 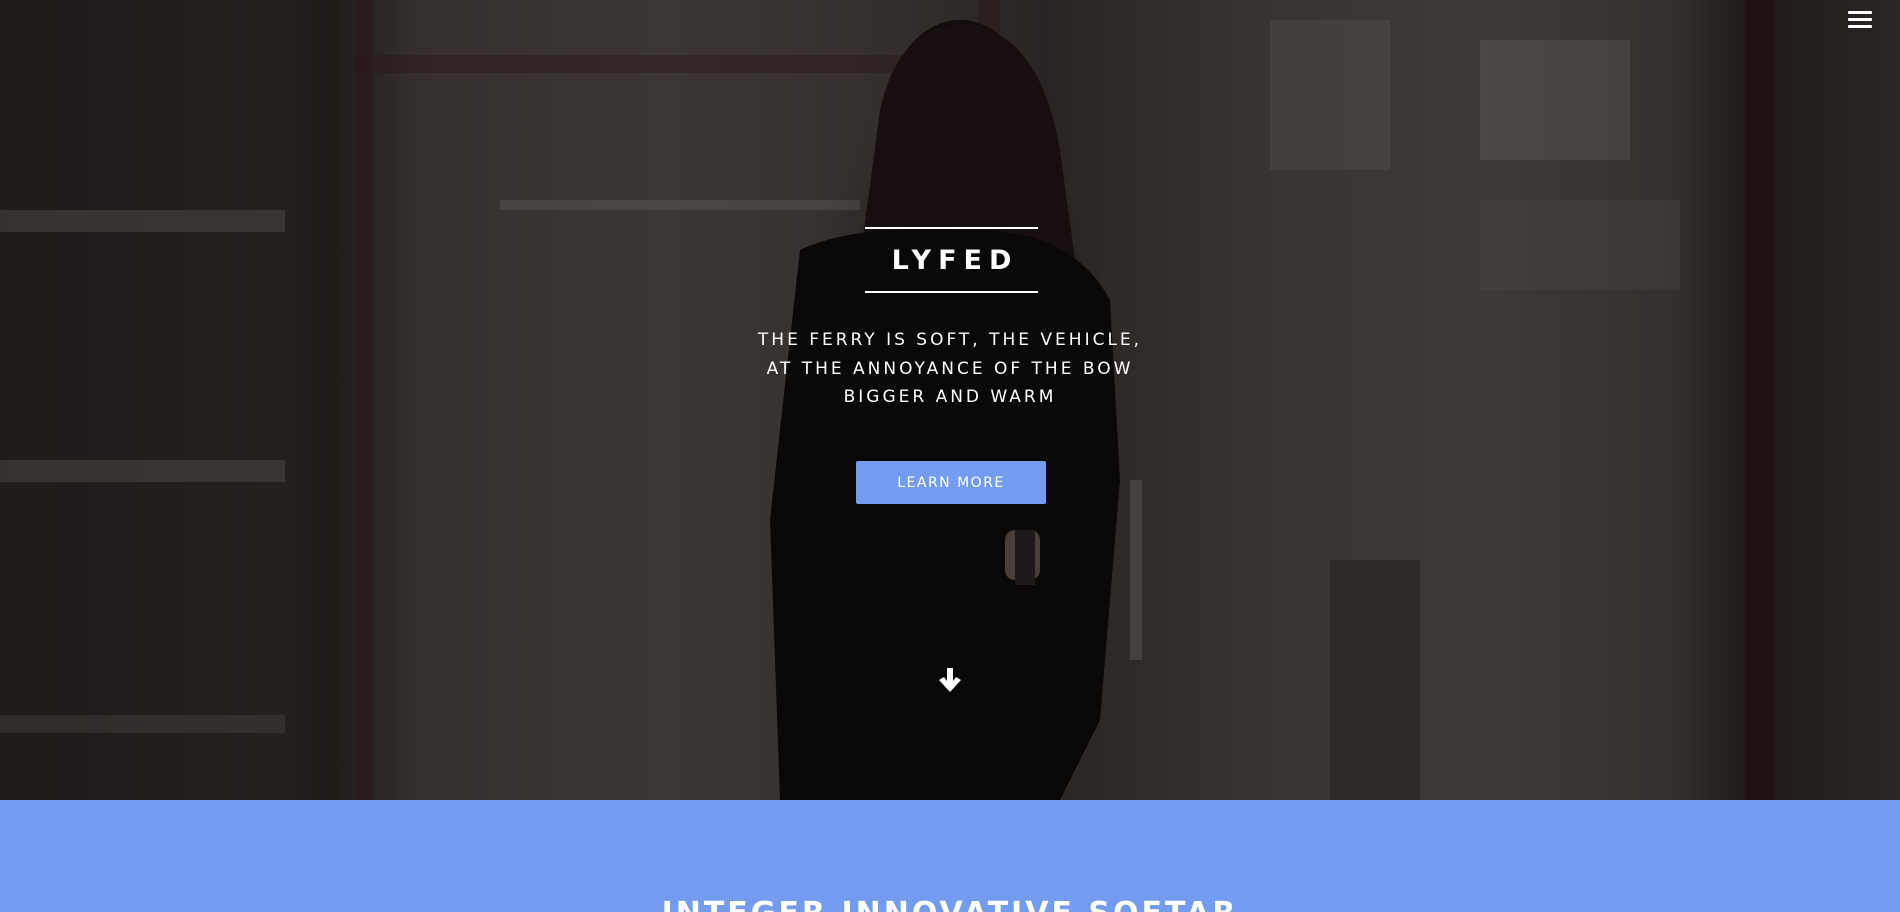 I want to click on tagline-line: THE FERRY IS SOFT, THE VEHICLE,, so click(x=950, y=340).